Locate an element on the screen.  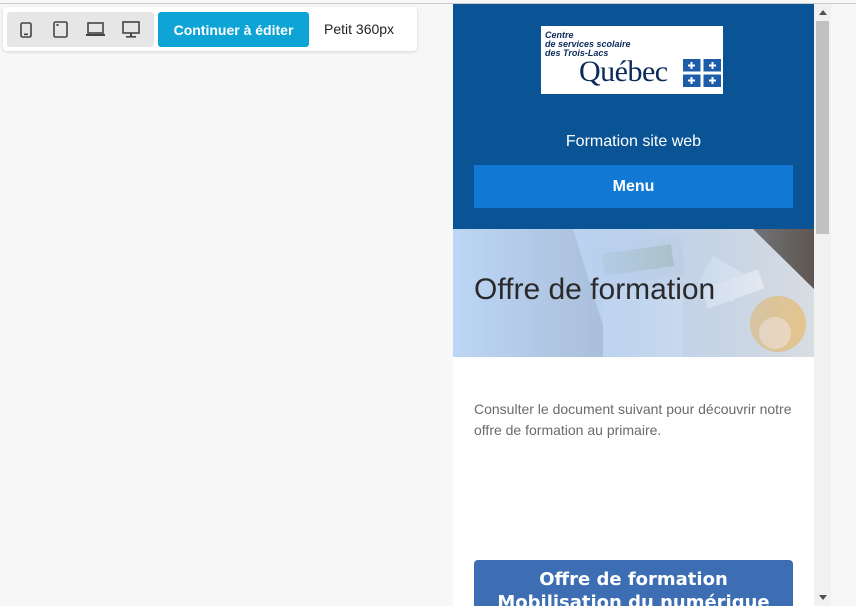
scroll-up-button is located at coordinates (822, 12).